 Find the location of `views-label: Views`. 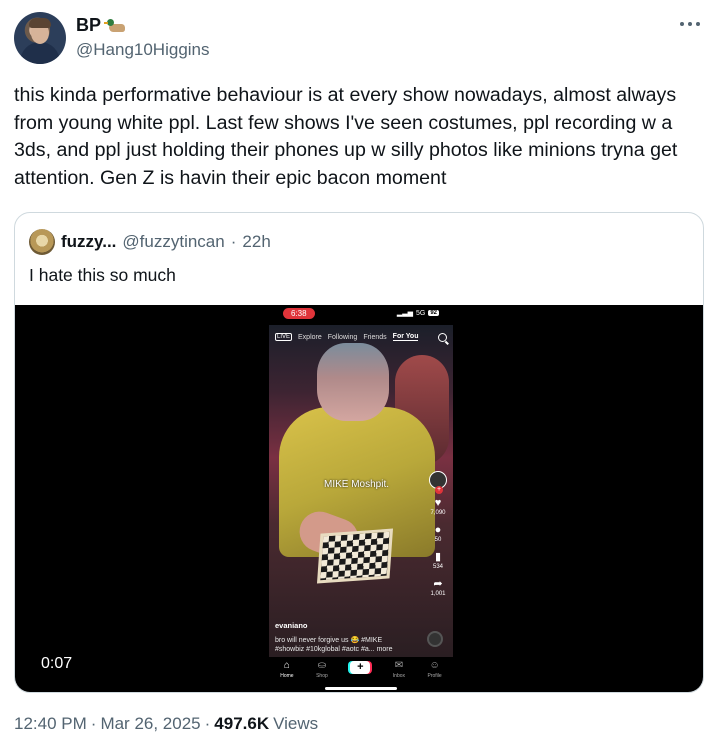

views-label: Views is located at coordinates (296, 723).